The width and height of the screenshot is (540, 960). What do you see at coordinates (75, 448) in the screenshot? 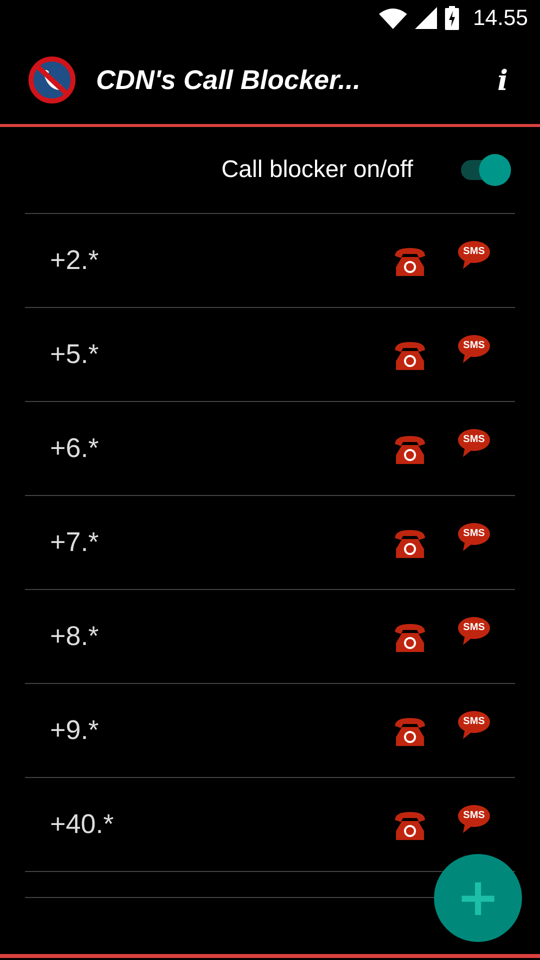
I see `number-pattern: +6.*` at bounding box center [75, 448].